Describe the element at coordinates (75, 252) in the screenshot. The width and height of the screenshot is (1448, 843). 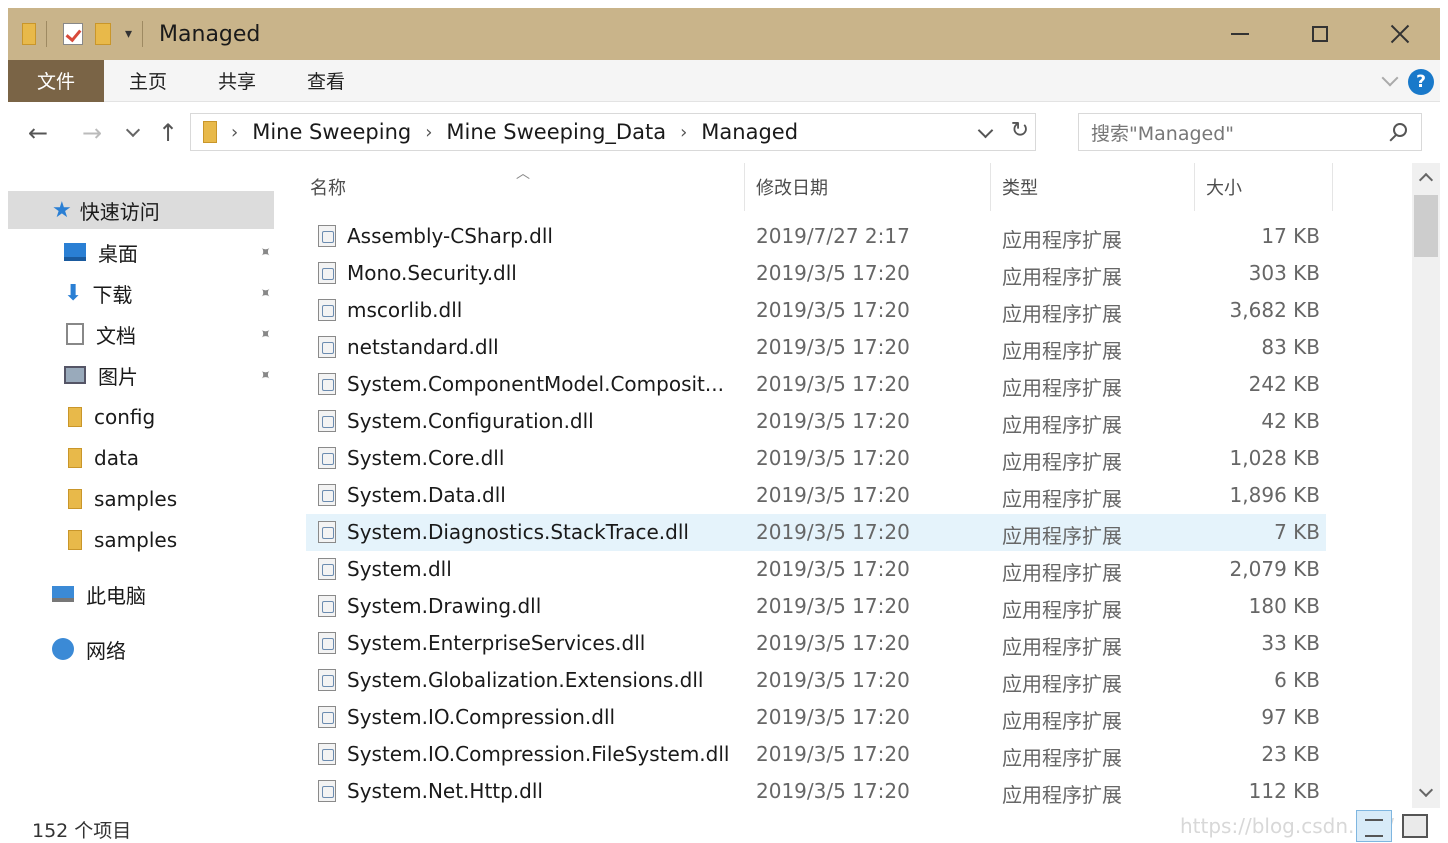
I see `desktop-icon` at that location.